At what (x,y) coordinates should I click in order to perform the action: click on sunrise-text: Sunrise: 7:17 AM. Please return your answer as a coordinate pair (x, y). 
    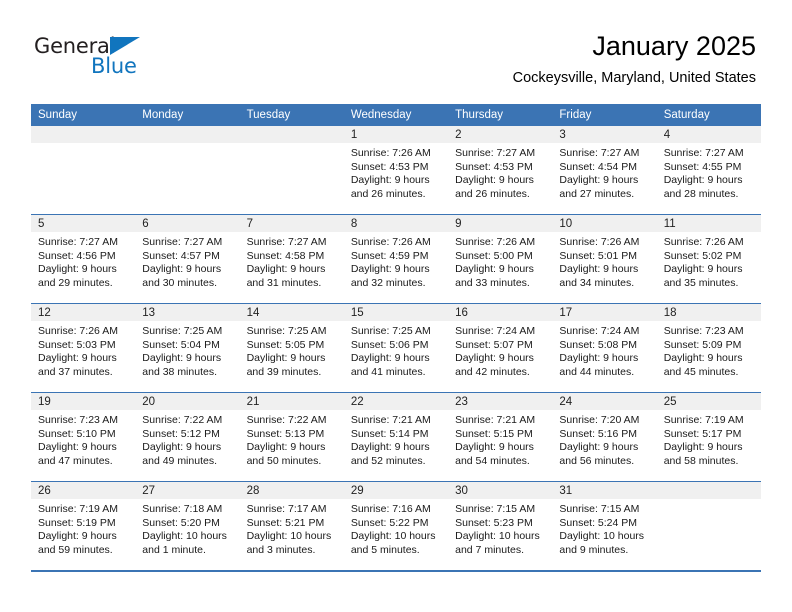
    Looking at the image, I should click on (286, 509).